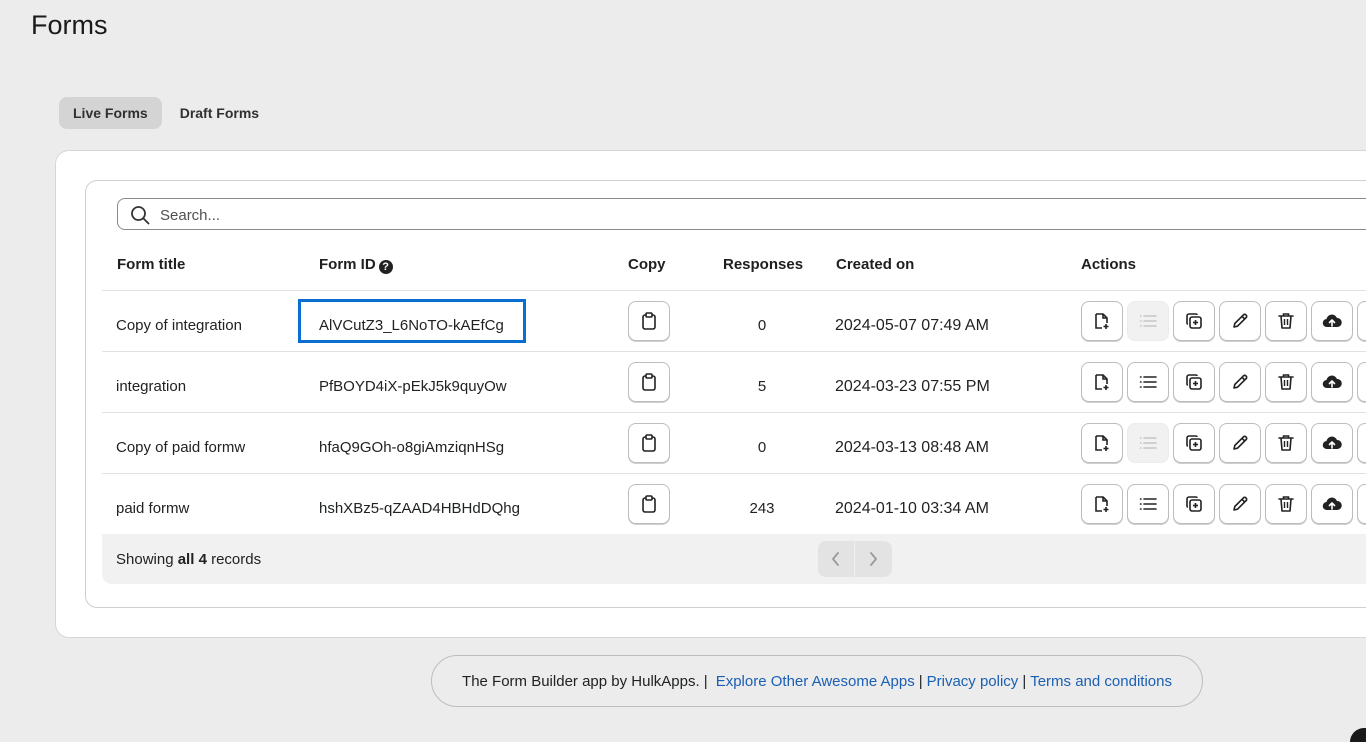 Image resolution: width=1366 pixels, height=742 pixels. I want to click on created-on-cell: 2024-01-10 03:34 AM, so click(912, 508).